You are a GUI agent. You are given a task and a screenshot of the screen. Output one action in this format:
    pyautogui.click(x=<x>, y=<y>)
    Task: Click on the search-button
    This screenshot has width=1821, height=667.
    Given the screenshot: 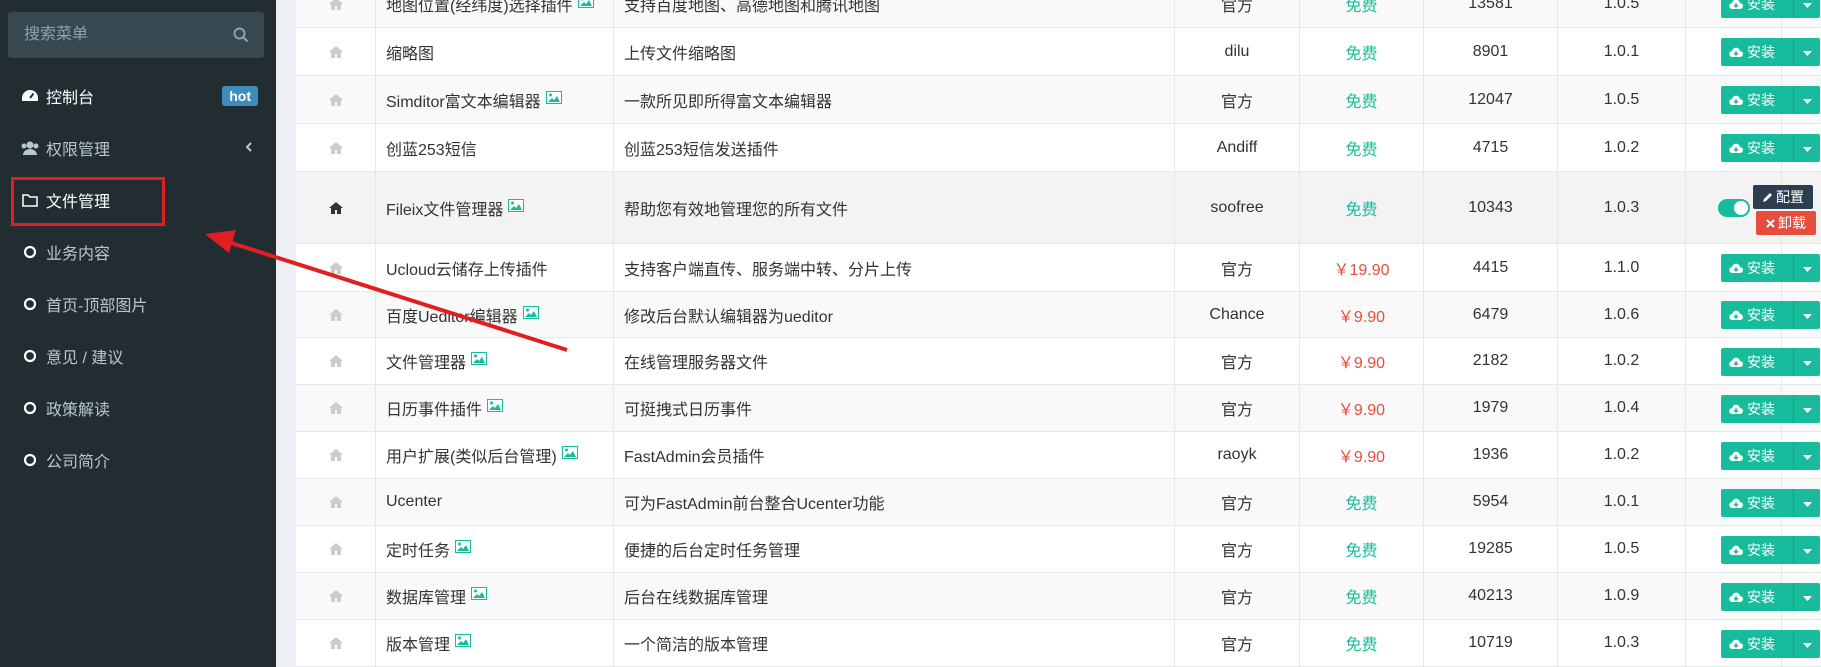 What is the action you would take?
    pyautogui.click(x=241, y=35)
    